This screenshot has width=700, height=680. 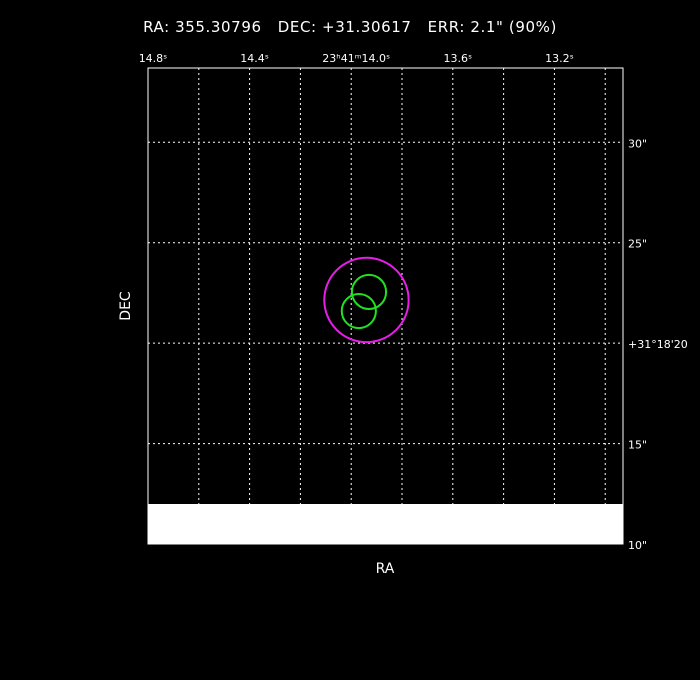 What do you see at coordinates (637, 545) in the screenshot?
I see `y-tick-label: 10"` at bounding box center [637, 545].